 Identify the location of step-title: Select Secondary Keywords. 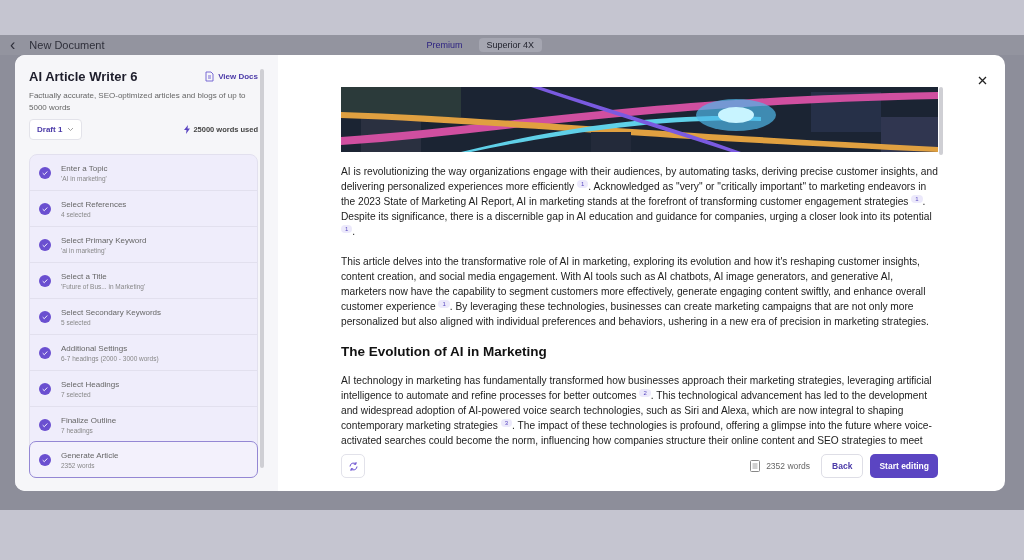
(111, 312).